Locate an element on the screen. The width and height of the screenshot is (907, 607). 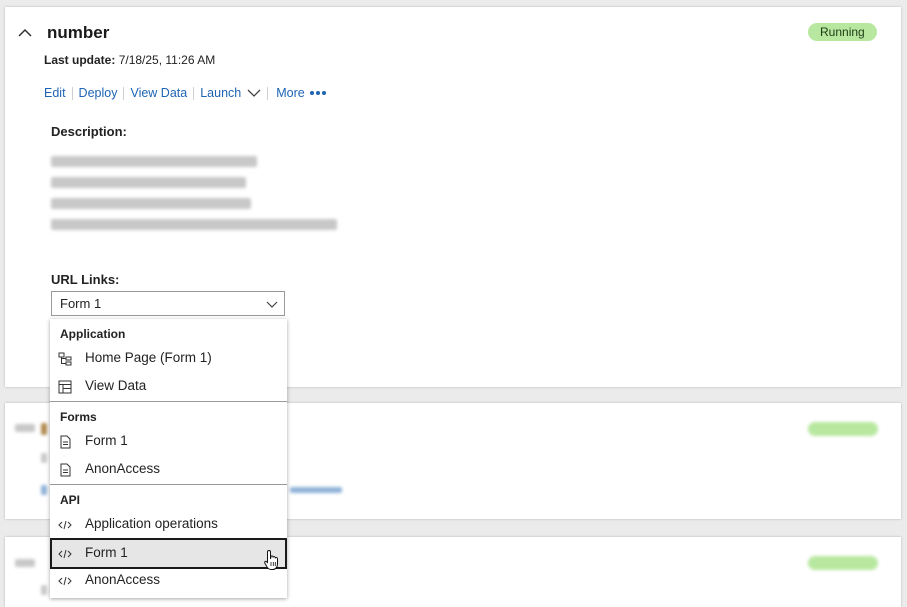
option-api-anonaccess: AnonAccess is located at coordinates (168, 580).